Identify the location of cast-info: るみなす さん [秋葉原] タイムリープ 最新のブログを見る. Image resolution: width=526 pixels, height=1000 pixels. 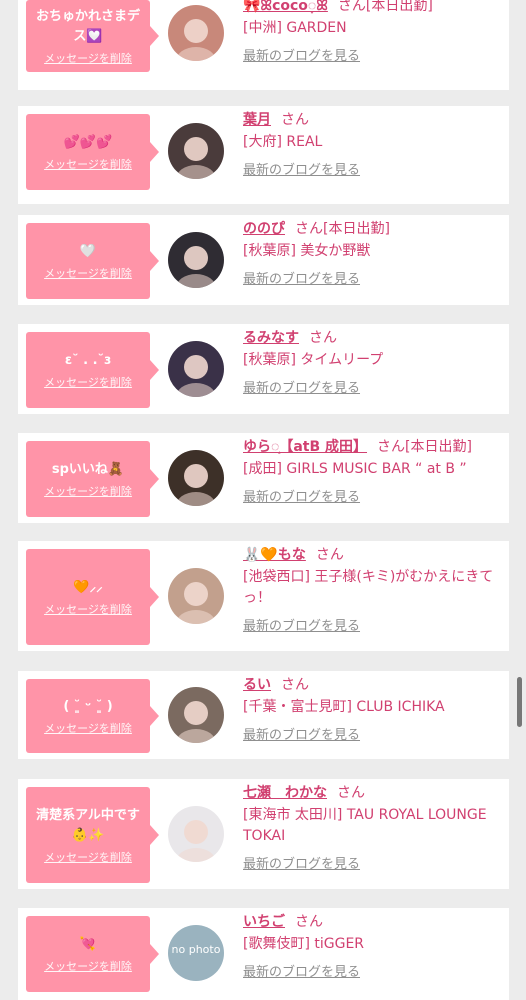
(372, 362).